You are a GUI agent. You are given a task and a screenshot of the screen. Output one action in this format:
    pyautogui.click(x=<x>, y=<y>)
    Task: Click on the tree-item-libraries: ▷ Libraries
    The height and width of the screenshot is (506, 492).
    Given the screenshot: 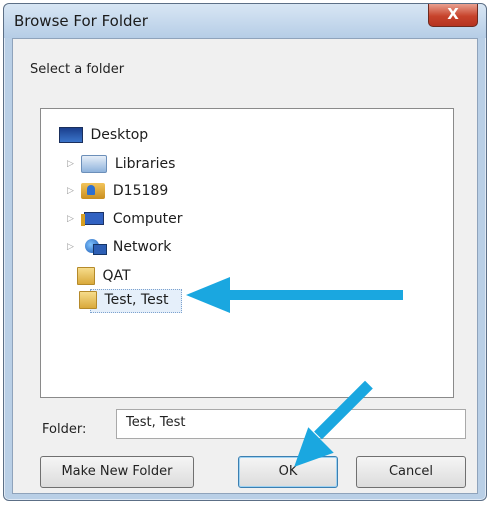 What is the action you would take?
    pyautogui.click(x=121, y=165)
    